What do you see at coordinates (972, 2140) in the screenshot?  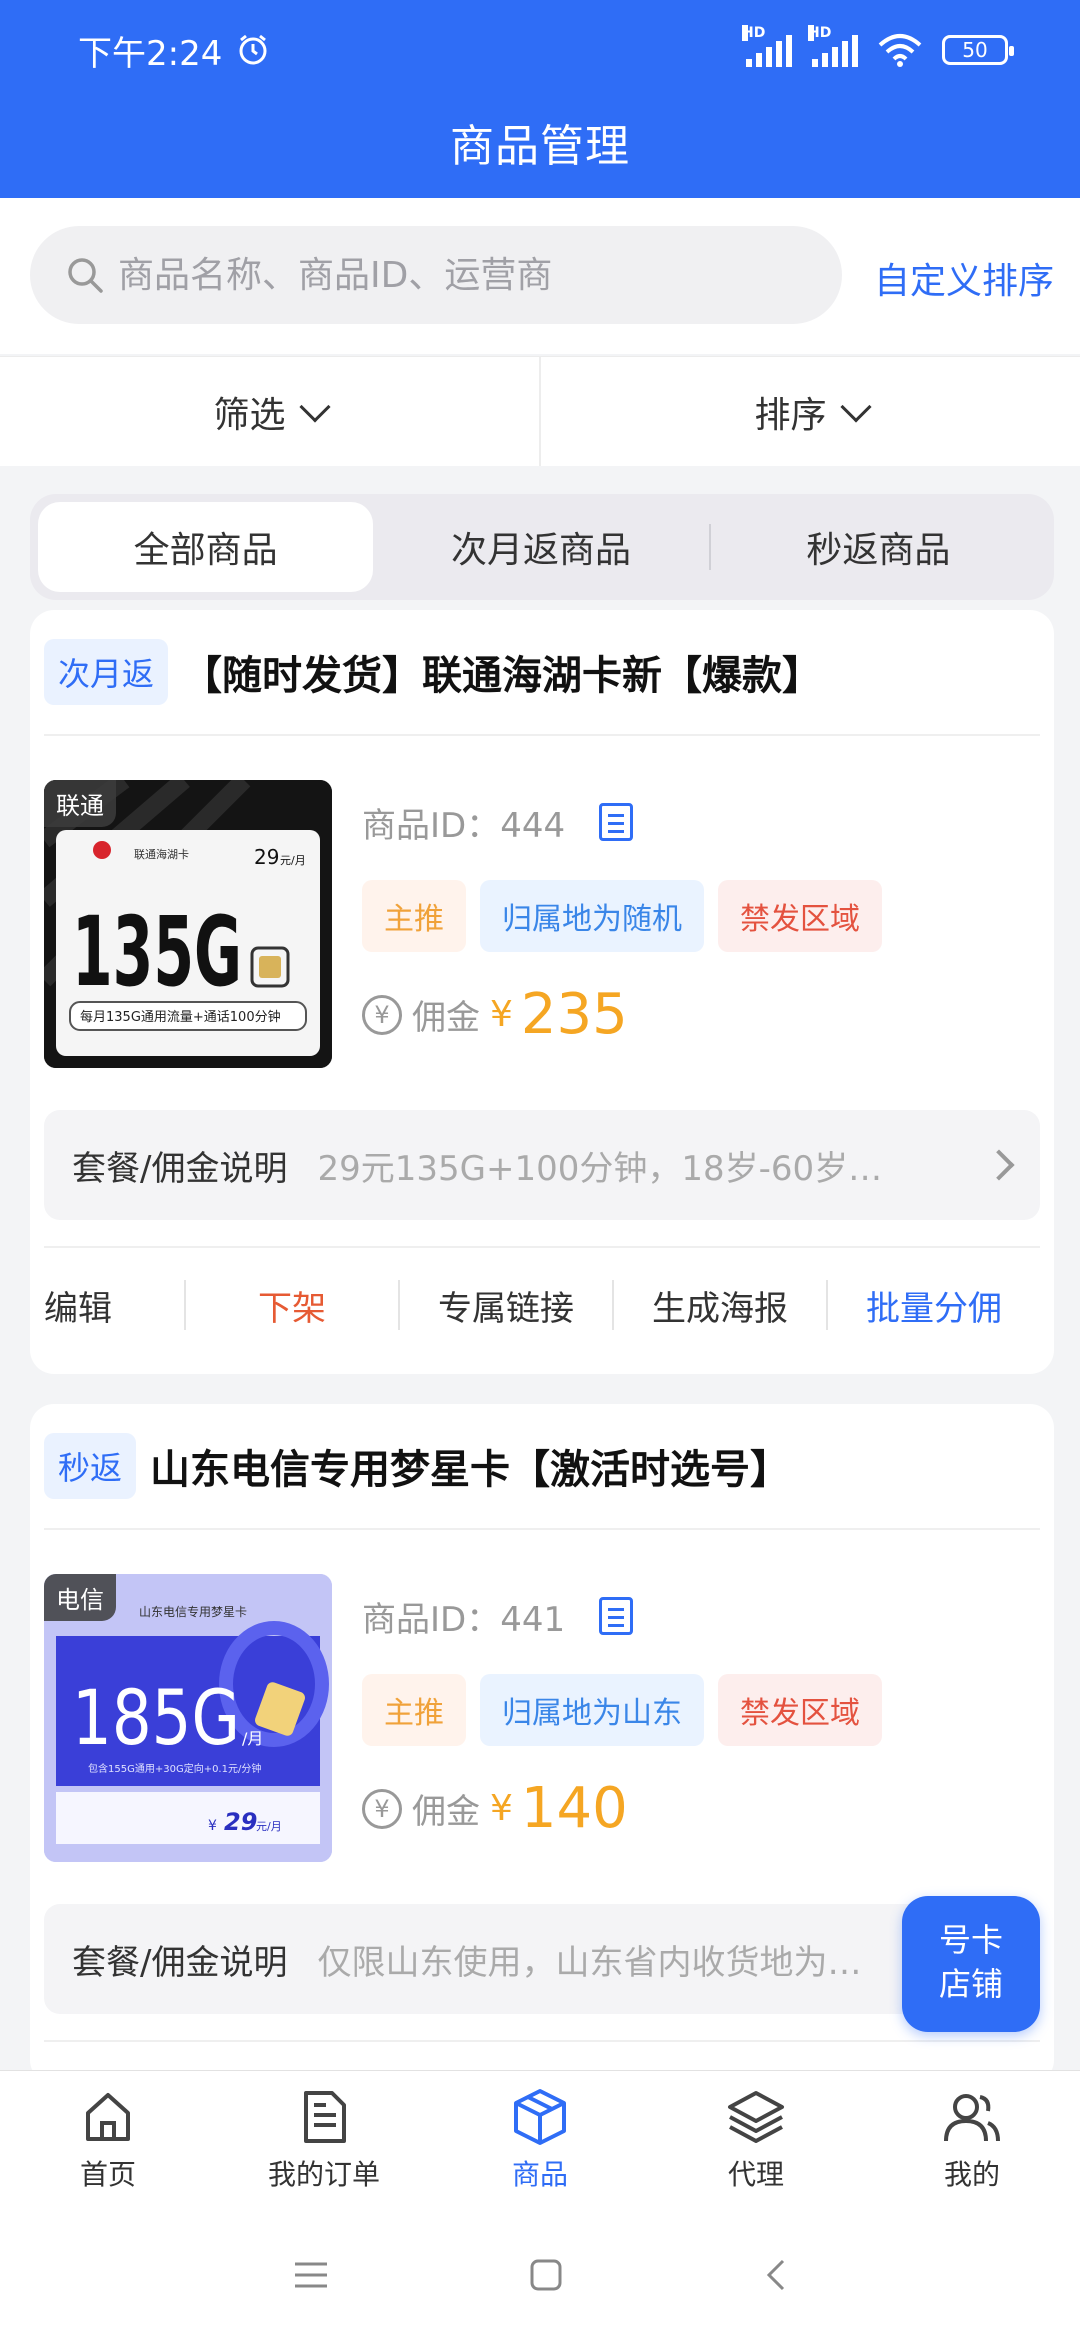 I see `nav-mine: 我的` at bounding box center [972, 2140].